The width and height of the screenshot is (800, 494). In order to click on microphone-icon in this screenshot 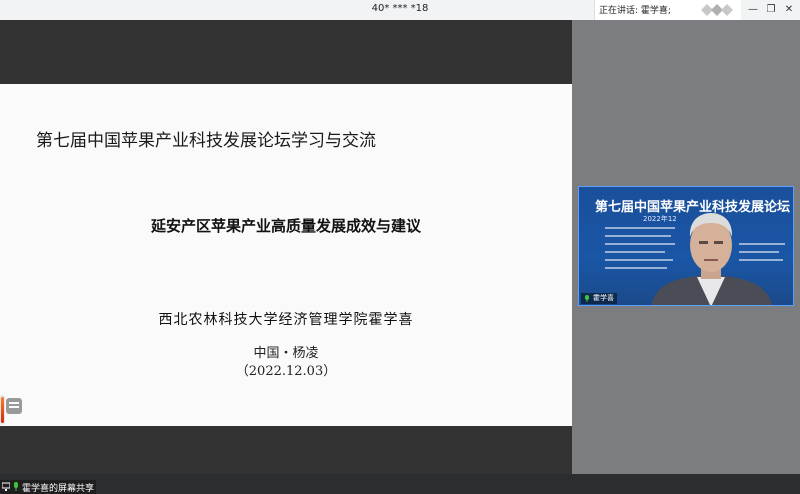, I will do `click(16, 486)`.